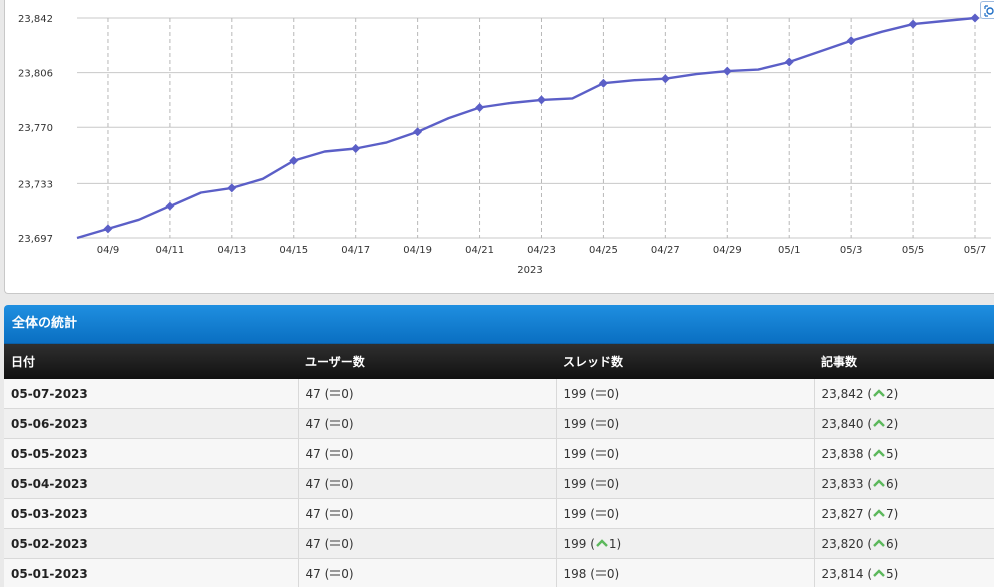 The width and height of the screenshot is (994, 587). I want to click on cell-date: 05-01-2023, so click(151, 572).